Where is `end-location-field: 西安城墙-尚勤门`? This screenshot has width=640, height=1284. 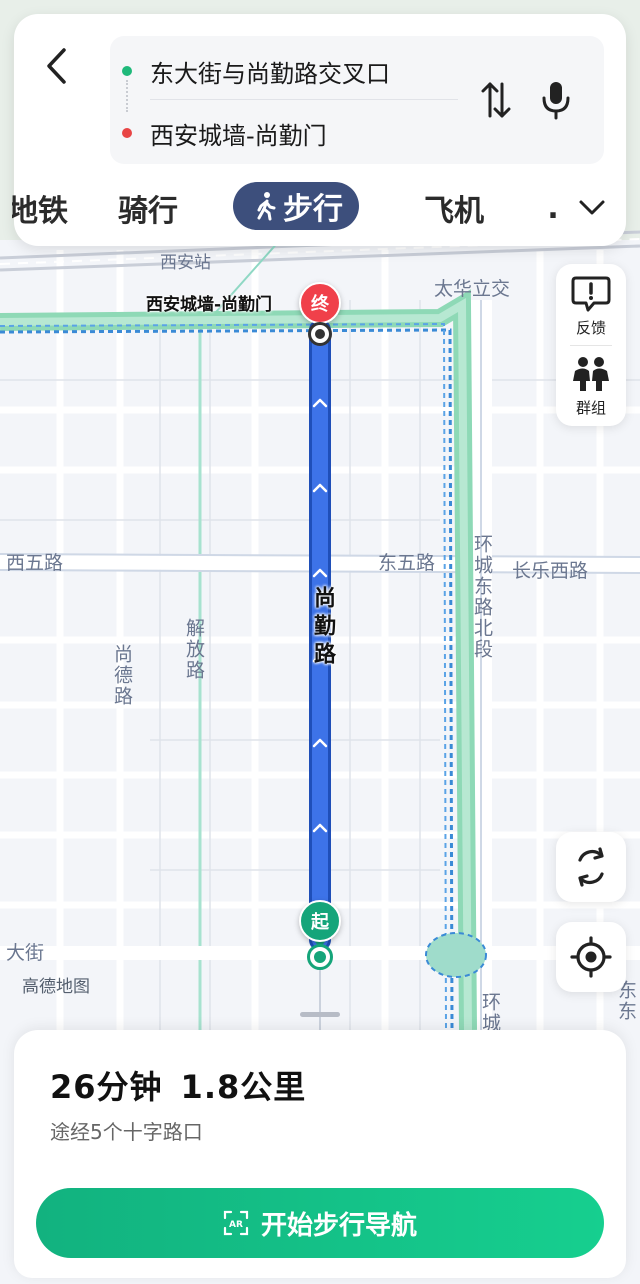 end-location-field: 西安城墙-尚勤门 is located at coordinates (224, 133).